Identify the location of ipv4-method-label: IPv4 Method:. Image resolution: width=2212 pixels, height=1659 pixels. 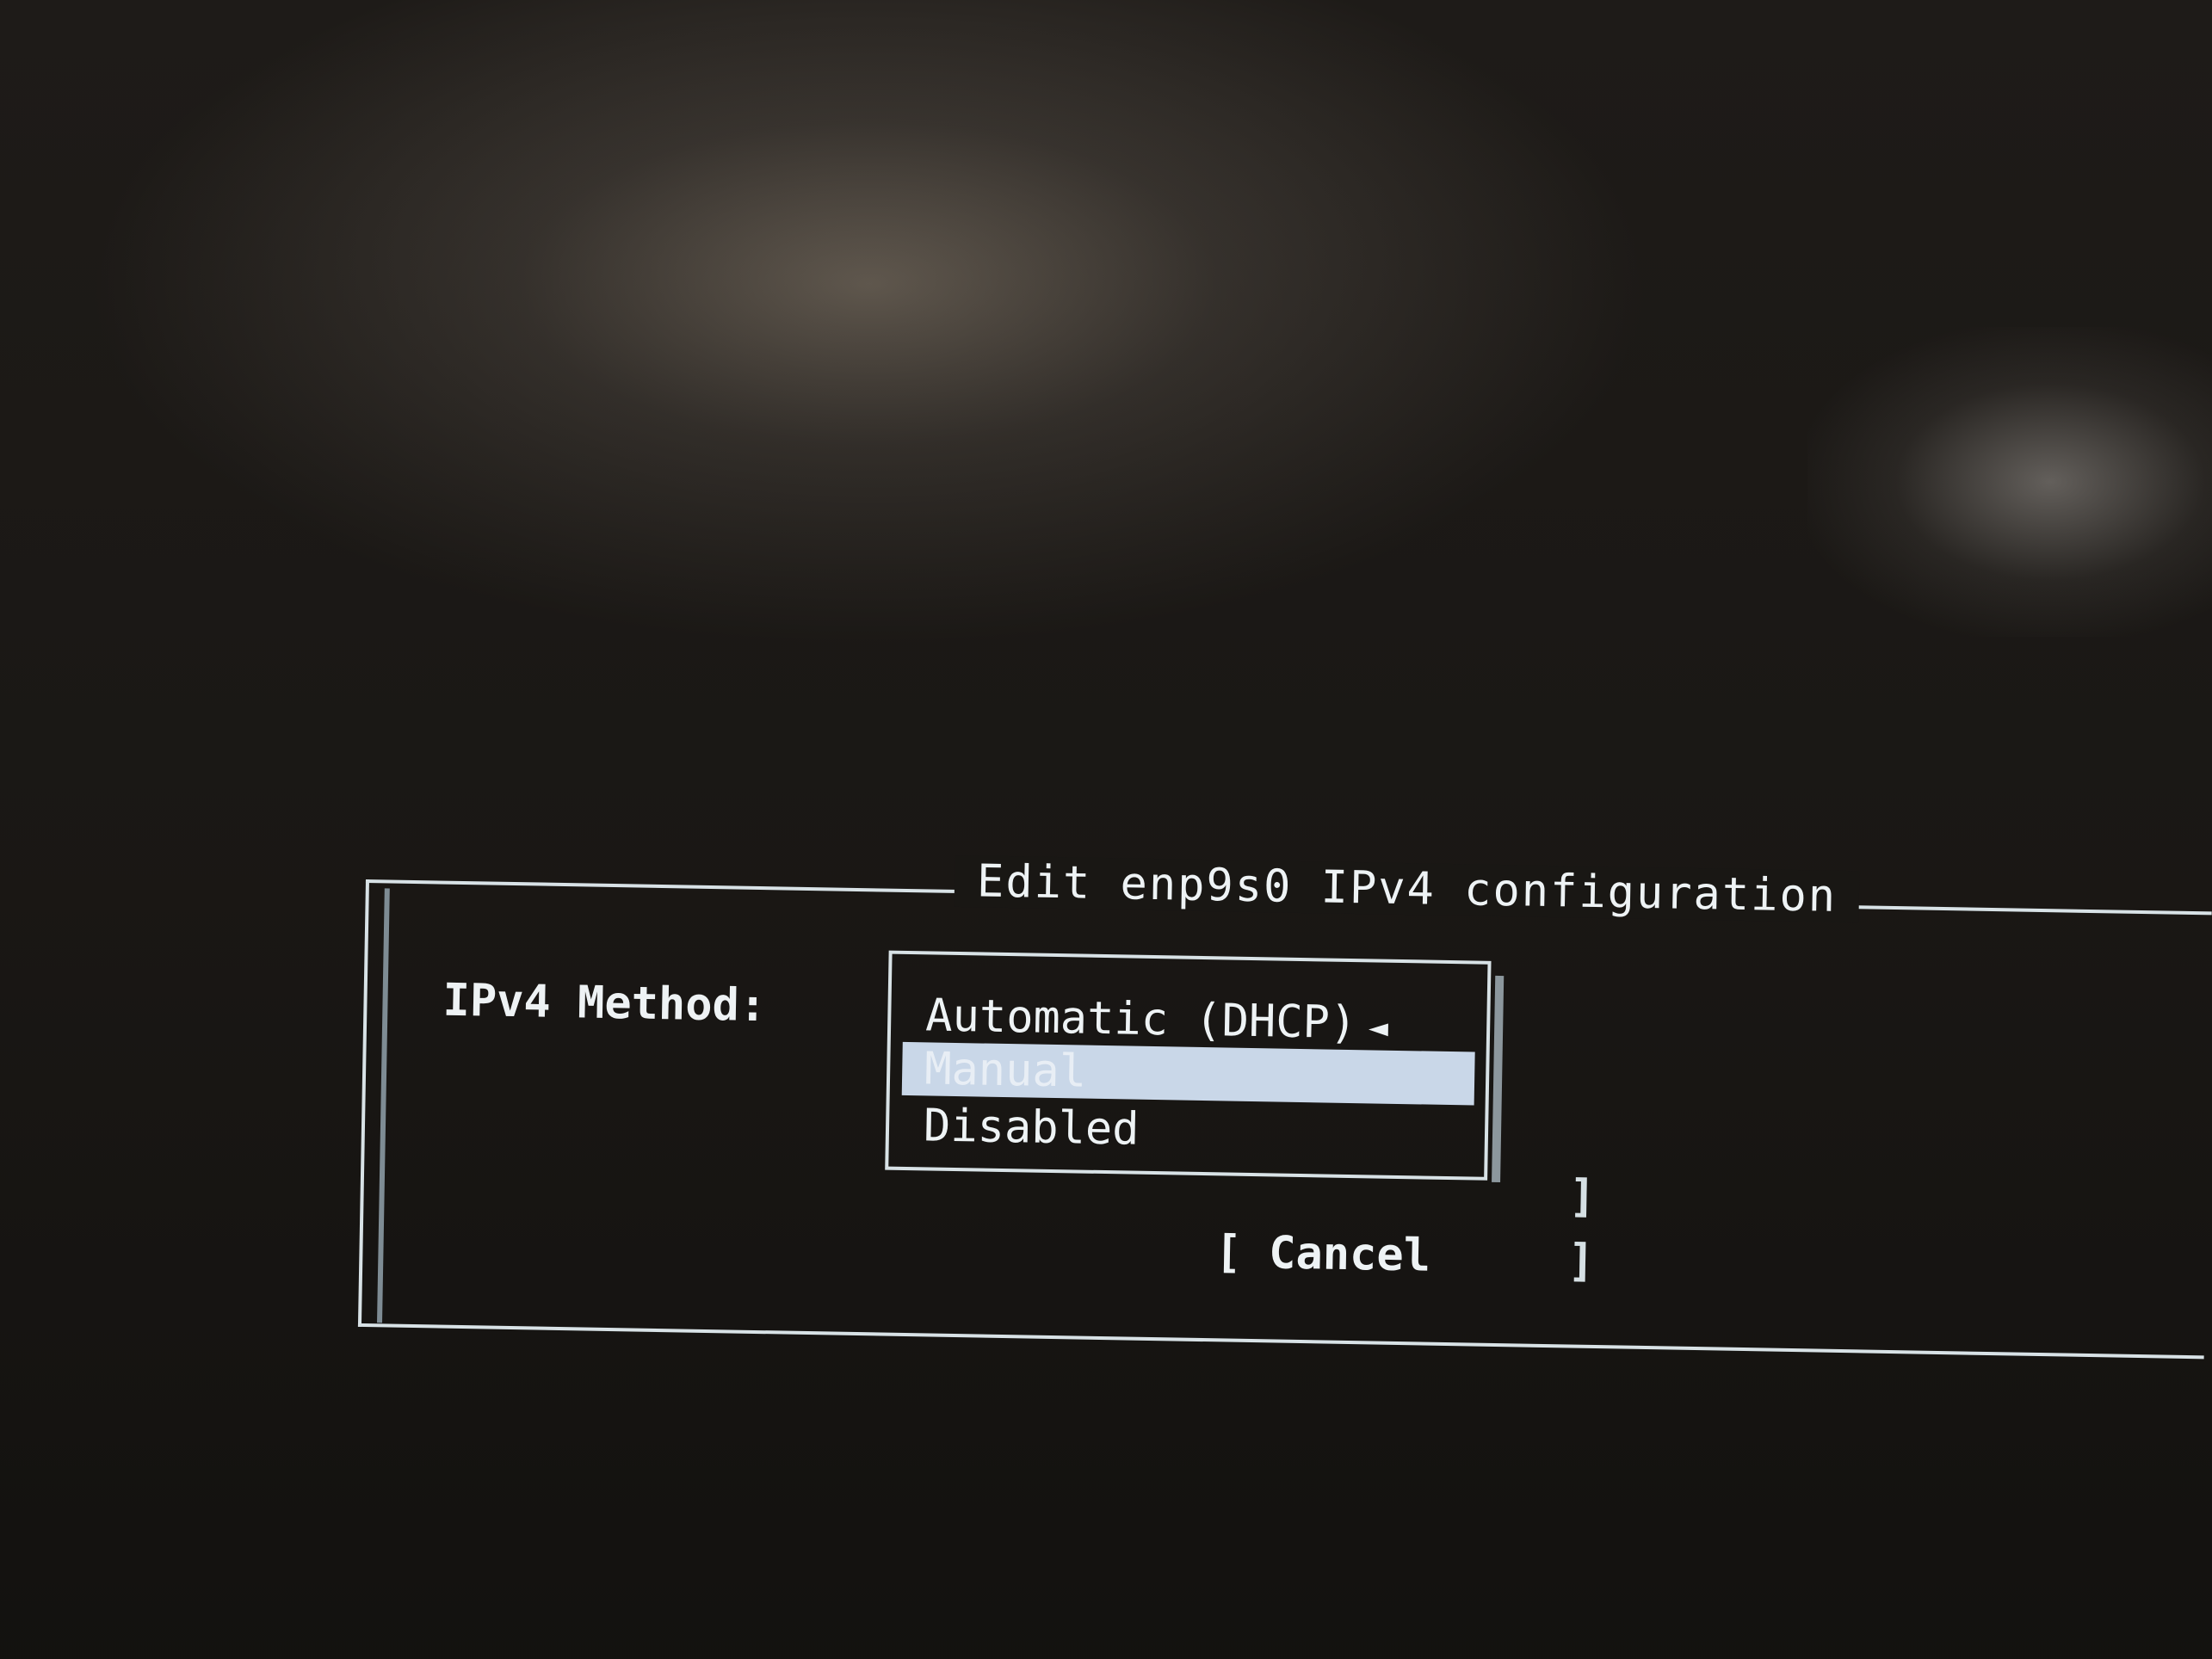
(605, 1004).